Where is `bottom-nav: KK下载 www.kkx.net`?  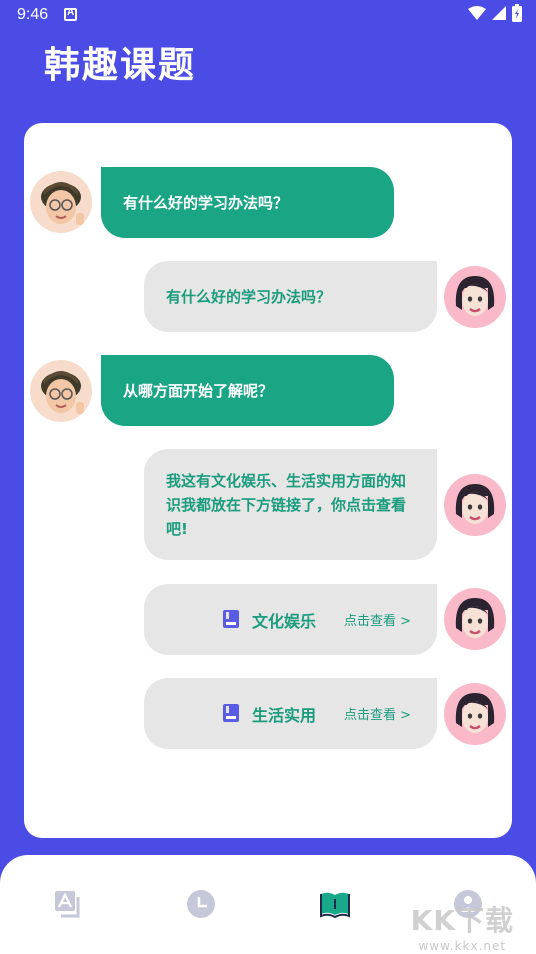 bottom-nav: KK下载 www.kkx.net is located at coordinates (268, 904).